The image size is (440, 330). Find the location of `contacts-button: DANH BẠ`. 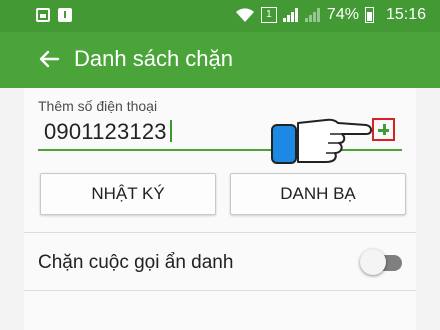

contacts-button: DANH BẠ is located at coordinates (318, 194).